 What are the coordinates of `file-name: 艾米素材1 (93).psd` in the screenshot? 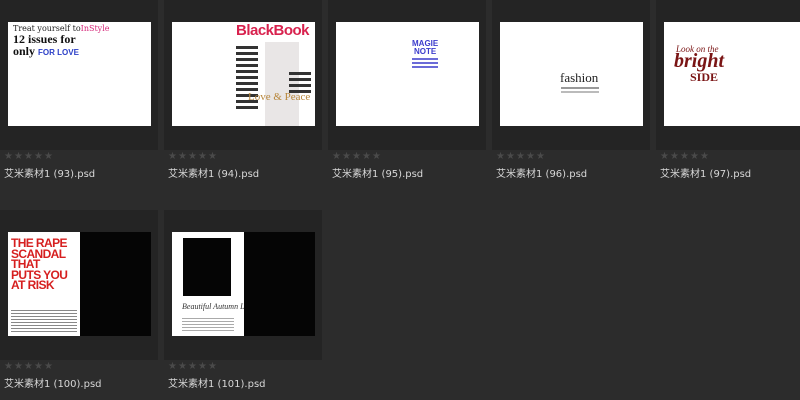 It's located at (49, 172).